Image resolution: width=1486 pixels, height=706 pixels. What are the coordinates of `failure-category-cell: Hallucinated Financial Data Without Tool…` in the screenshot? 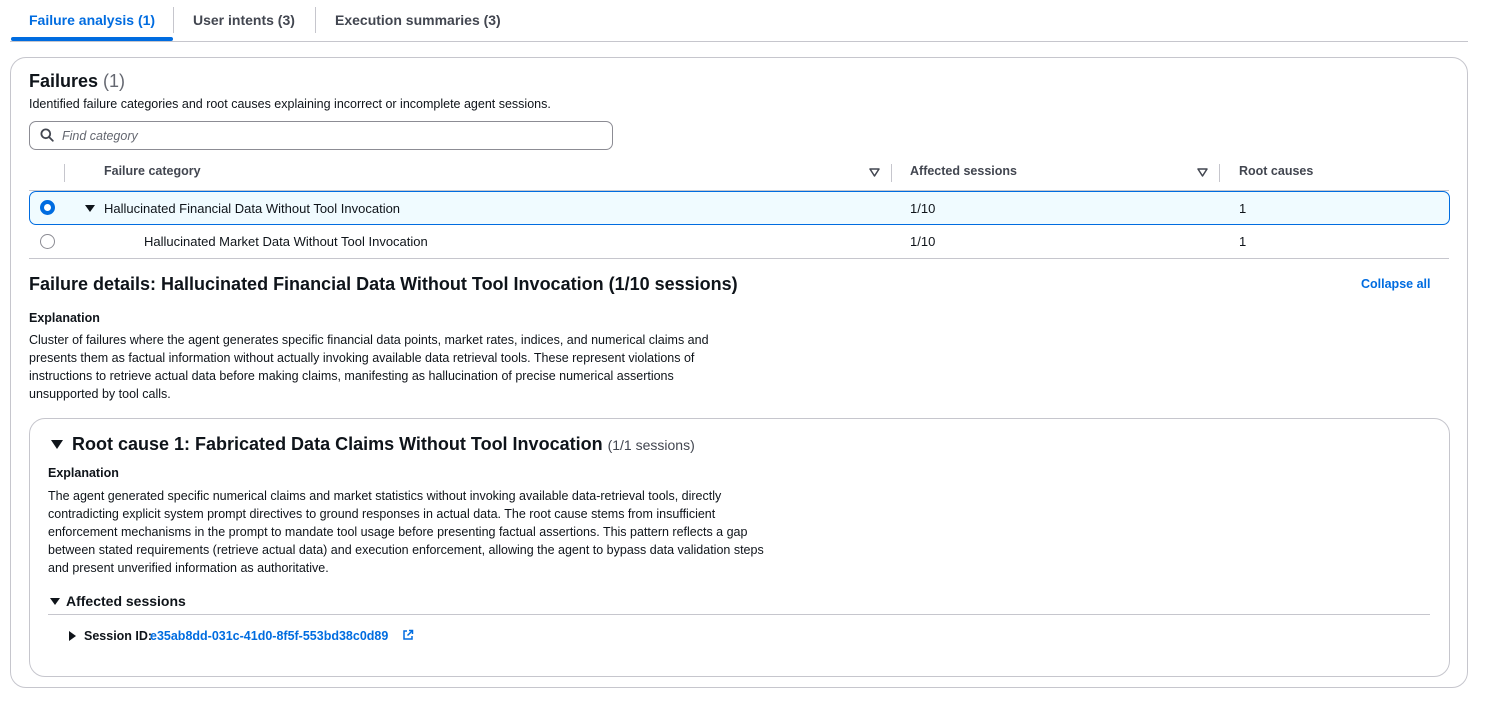 It's located at (252, 208).